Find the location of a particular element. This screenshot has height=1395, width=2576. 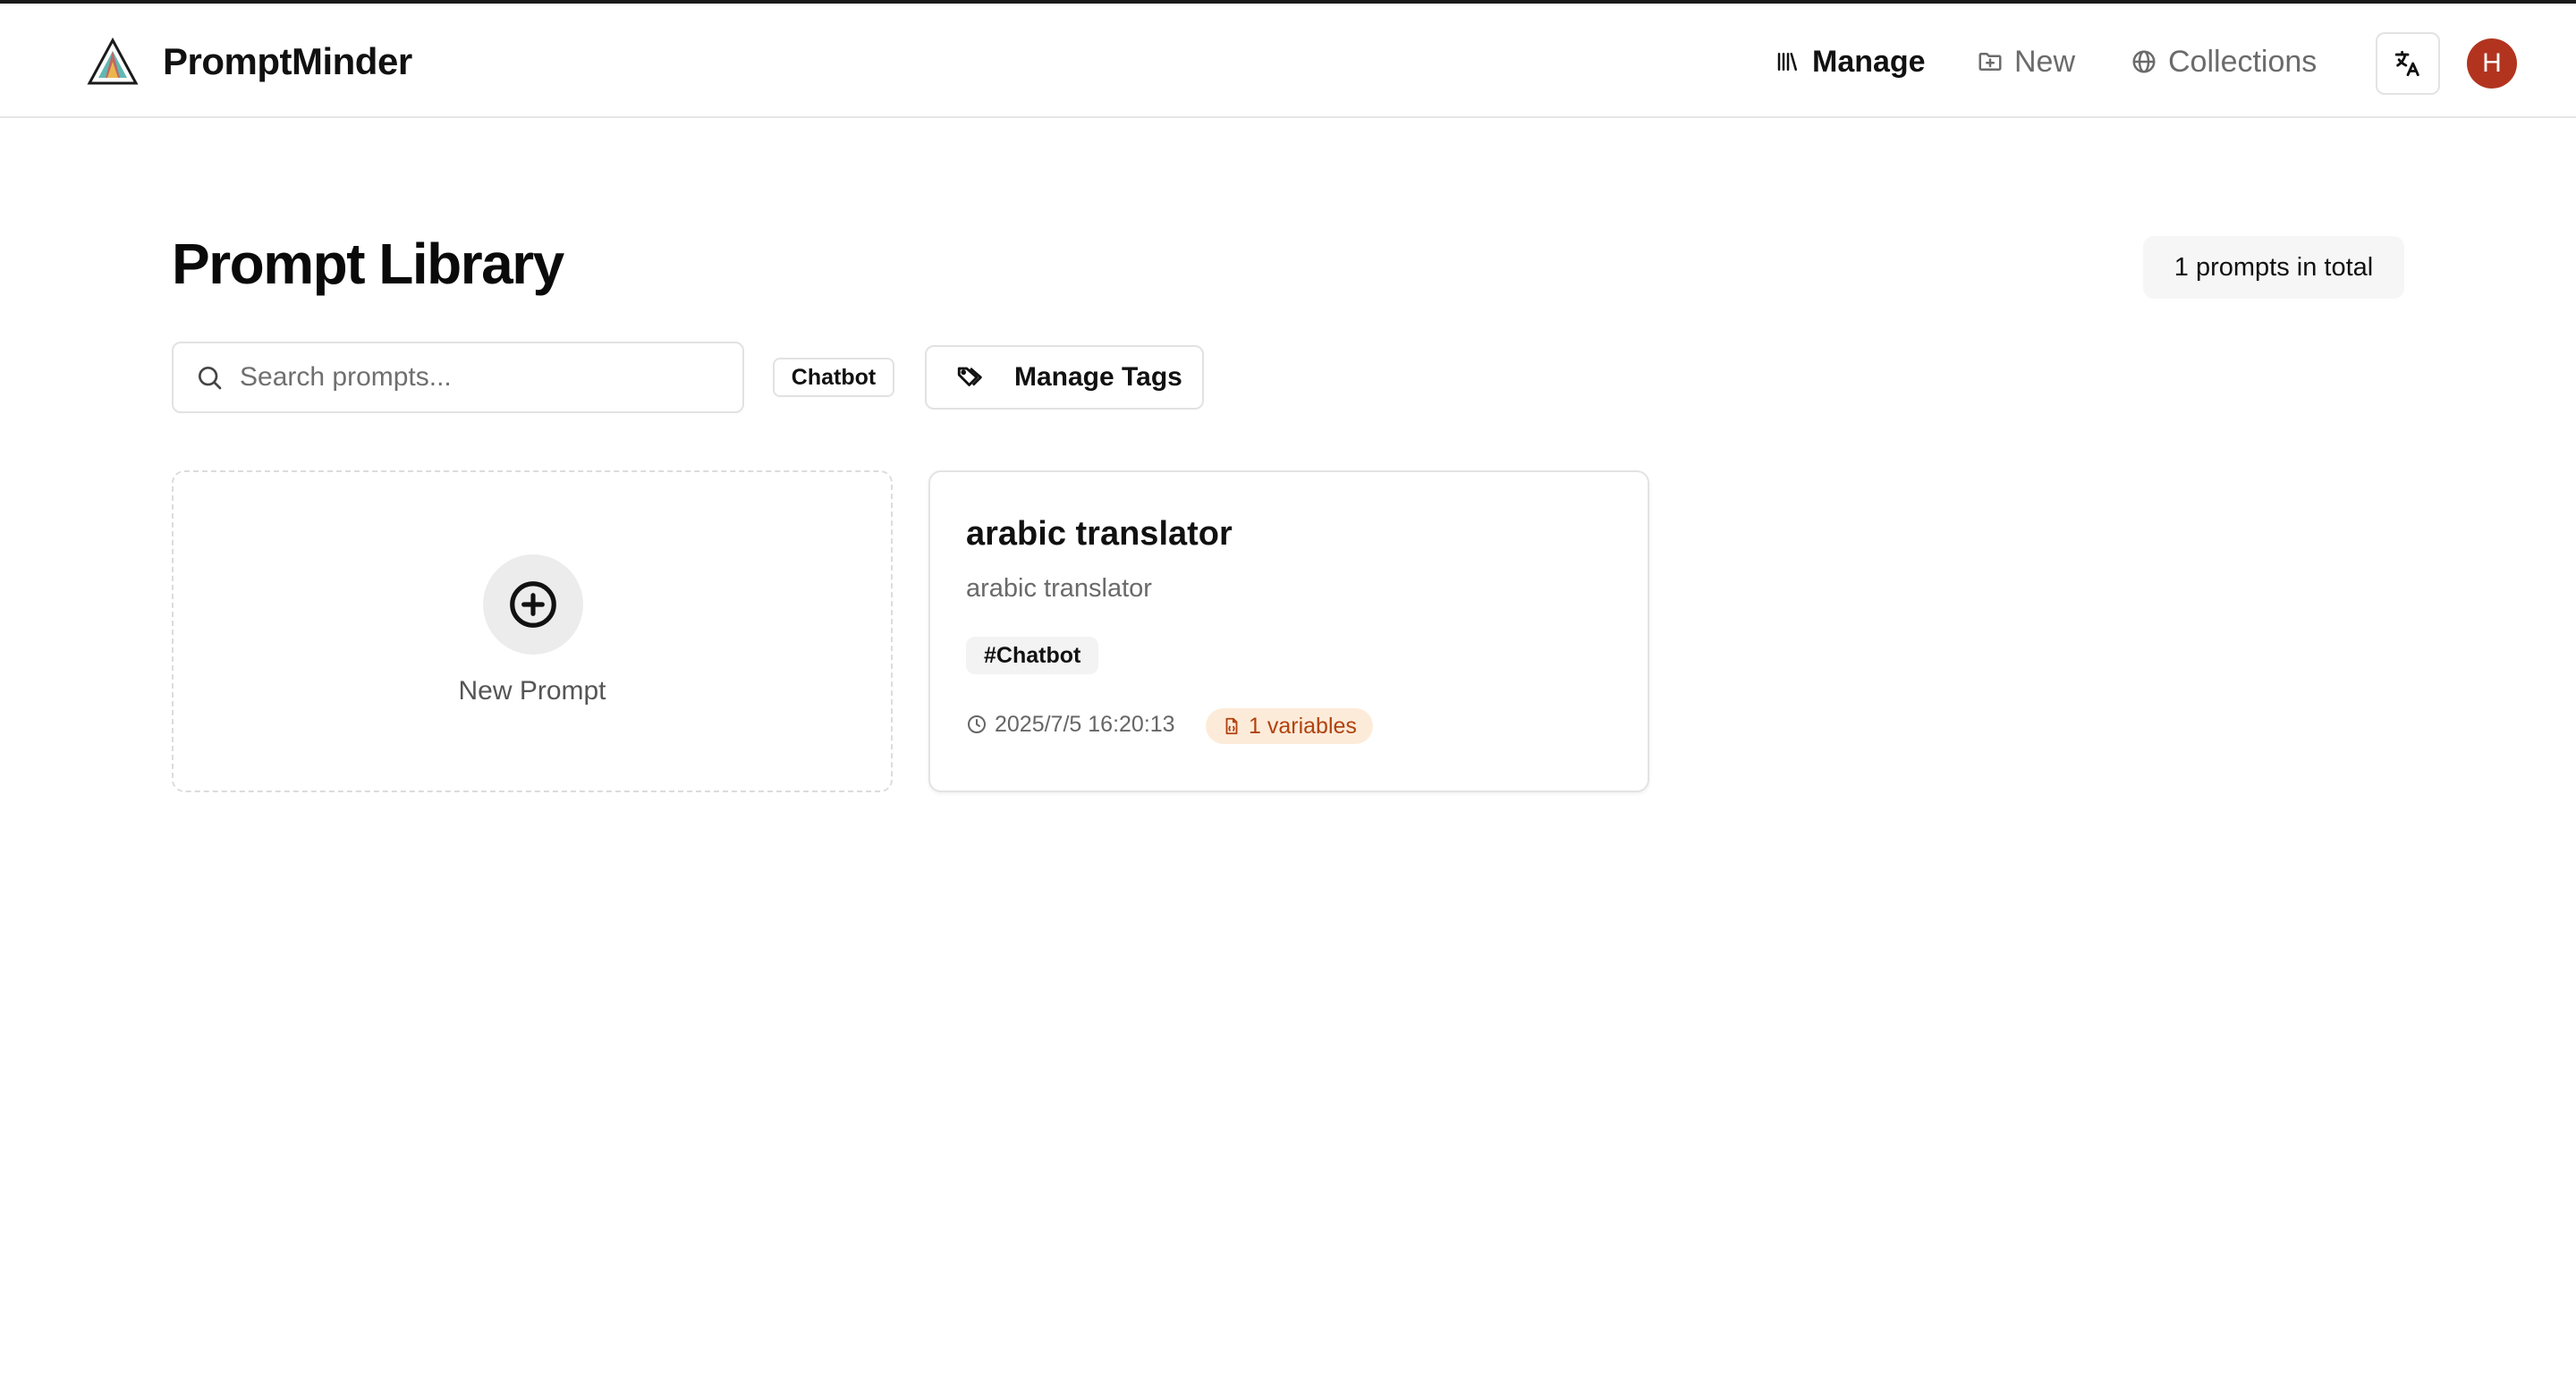

search-input is located at coordinates (472, 377).